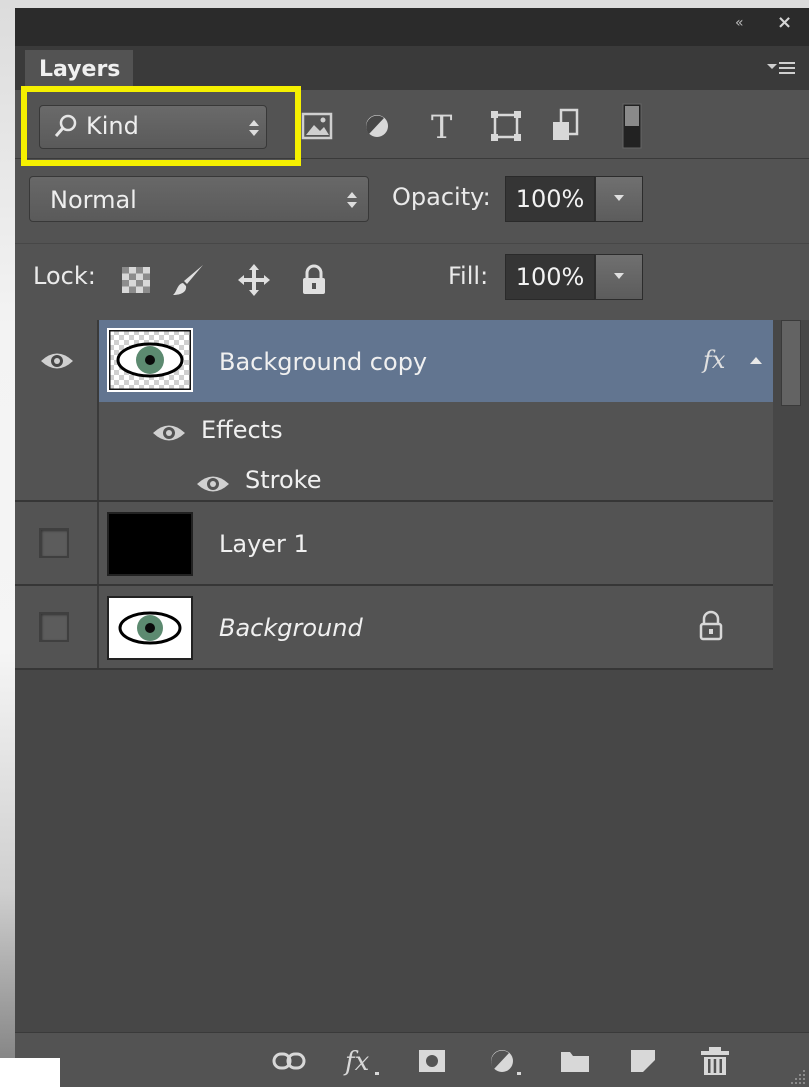 This screenshot has width=809, height=1087. What do you see at coordinates (797, 1076) in the screenshot?
I see `resize-grip-icon` at bounding box center [797, 1076].